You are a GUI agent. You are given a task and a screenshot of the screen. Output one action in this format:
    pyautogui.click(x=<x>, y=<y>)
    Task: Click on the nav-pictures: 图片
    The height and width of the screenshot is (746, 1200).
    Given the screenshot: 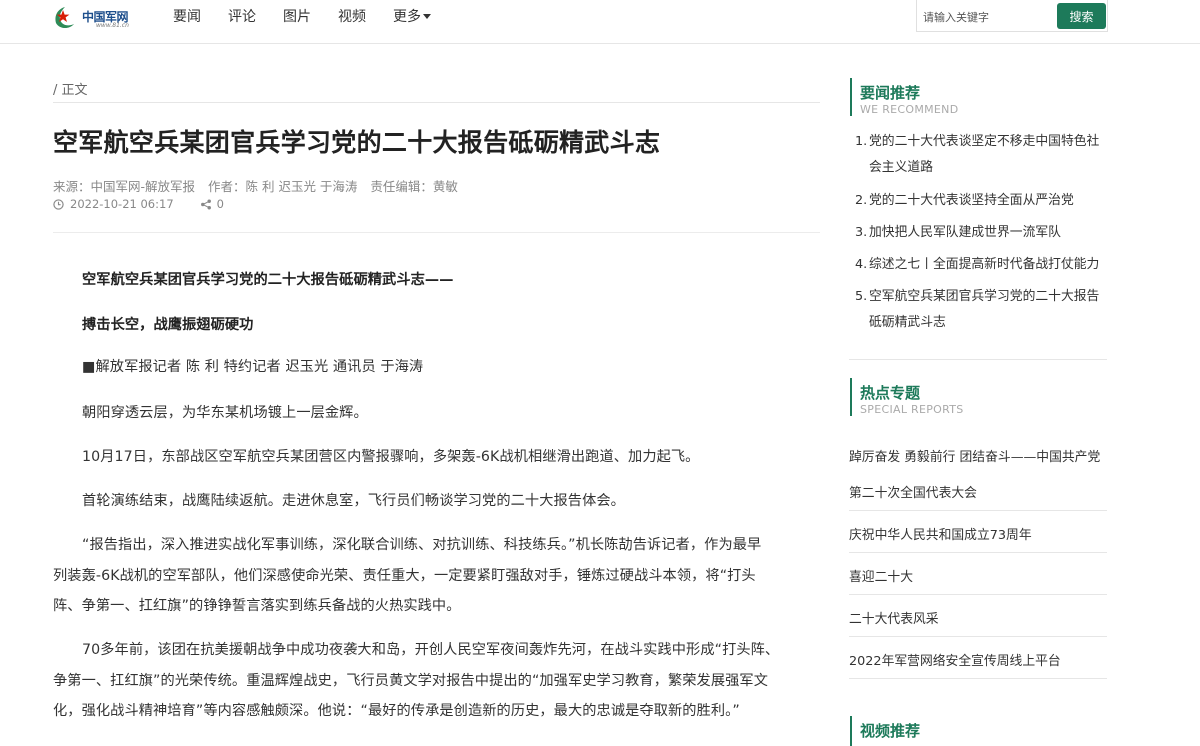 What is the action you would take?
    pyautogui.click(x=297, y=16)
    